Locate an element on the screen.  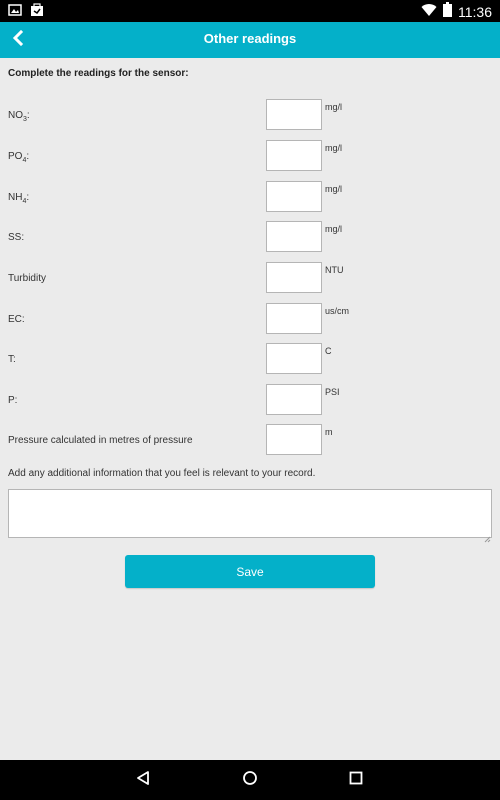
save-button: Save is located at coordinates (250, 571).